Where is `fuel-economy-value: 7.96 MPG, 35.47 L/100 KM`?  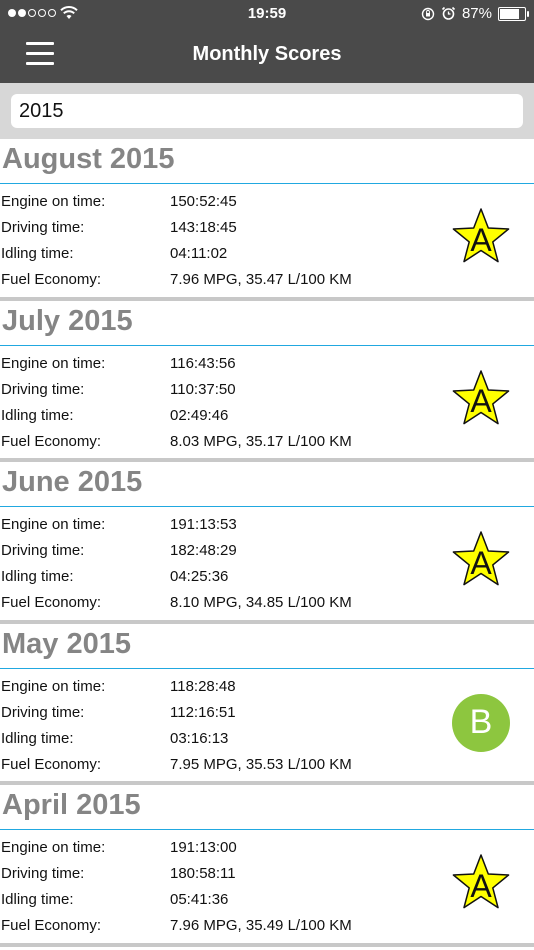
fuel-economy-value: 7.96 MPG, 35.47 L/100 KM is located at coordinates (261, 279).